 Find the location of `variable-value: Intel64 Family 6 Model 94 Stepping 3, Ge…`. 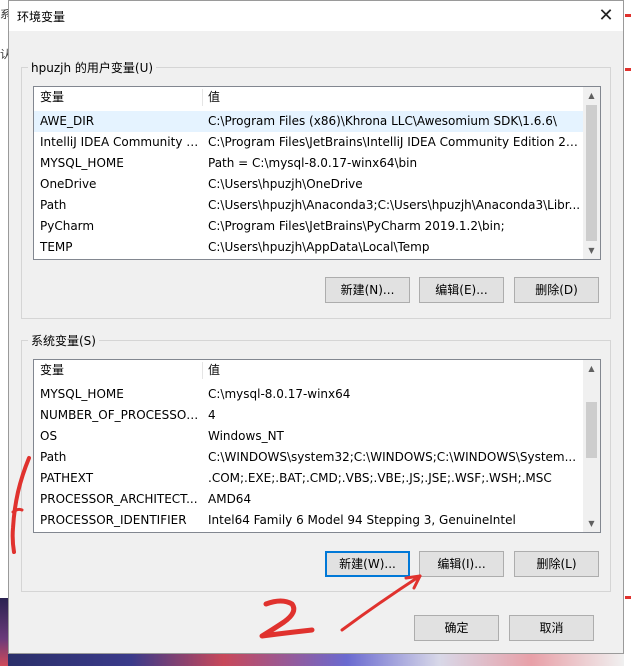

variable-value: Intel64 Family 6 Model 94 Stepping 3, Ge… is located at coordinates (362, 520).